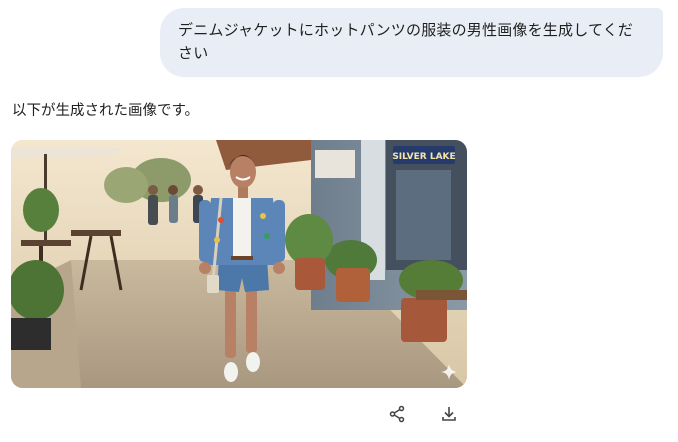 This screenshot has width=678, height=442. I want to click on share-icon, so click(397, 414).